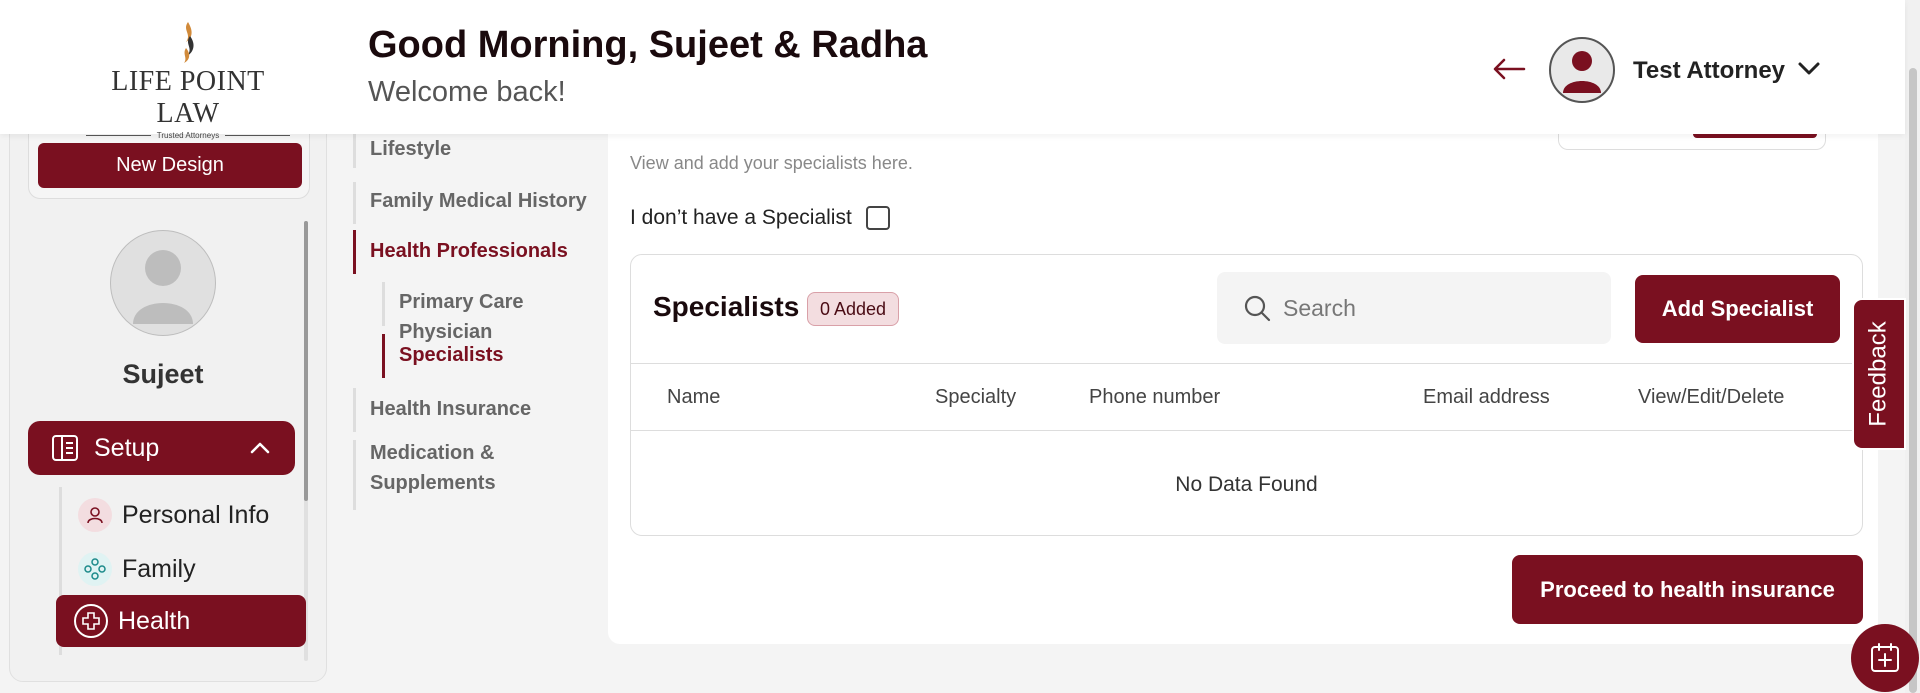  I want to click on col-email: Email address, so click(1486, 397).